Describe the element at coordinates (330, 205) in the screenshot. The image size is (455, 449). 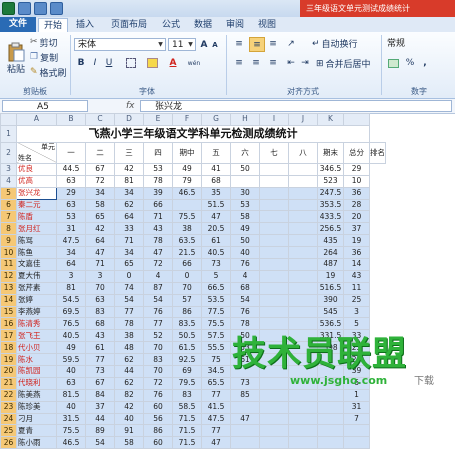
I see `score-cell: 353.5` at that location.